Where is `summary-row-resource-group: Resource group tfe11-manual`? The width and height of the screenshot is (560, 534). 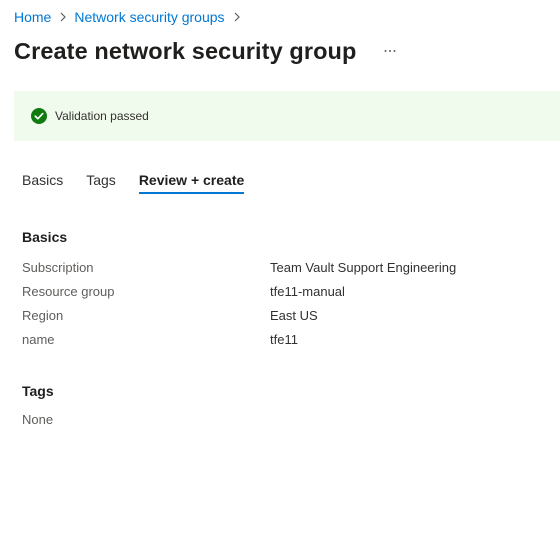
summary-row-resource-group: Resource group tfe11-manual is located at coordinates (282, 291).